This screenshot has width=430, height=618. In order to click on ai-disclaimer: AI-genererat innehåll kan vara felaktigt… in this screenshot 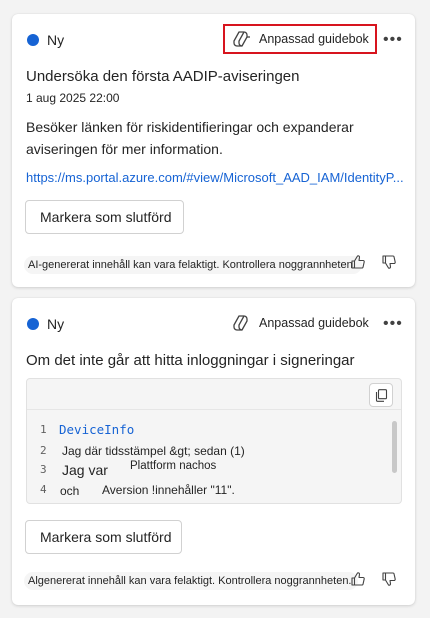, I will do `click(193, 265)`.